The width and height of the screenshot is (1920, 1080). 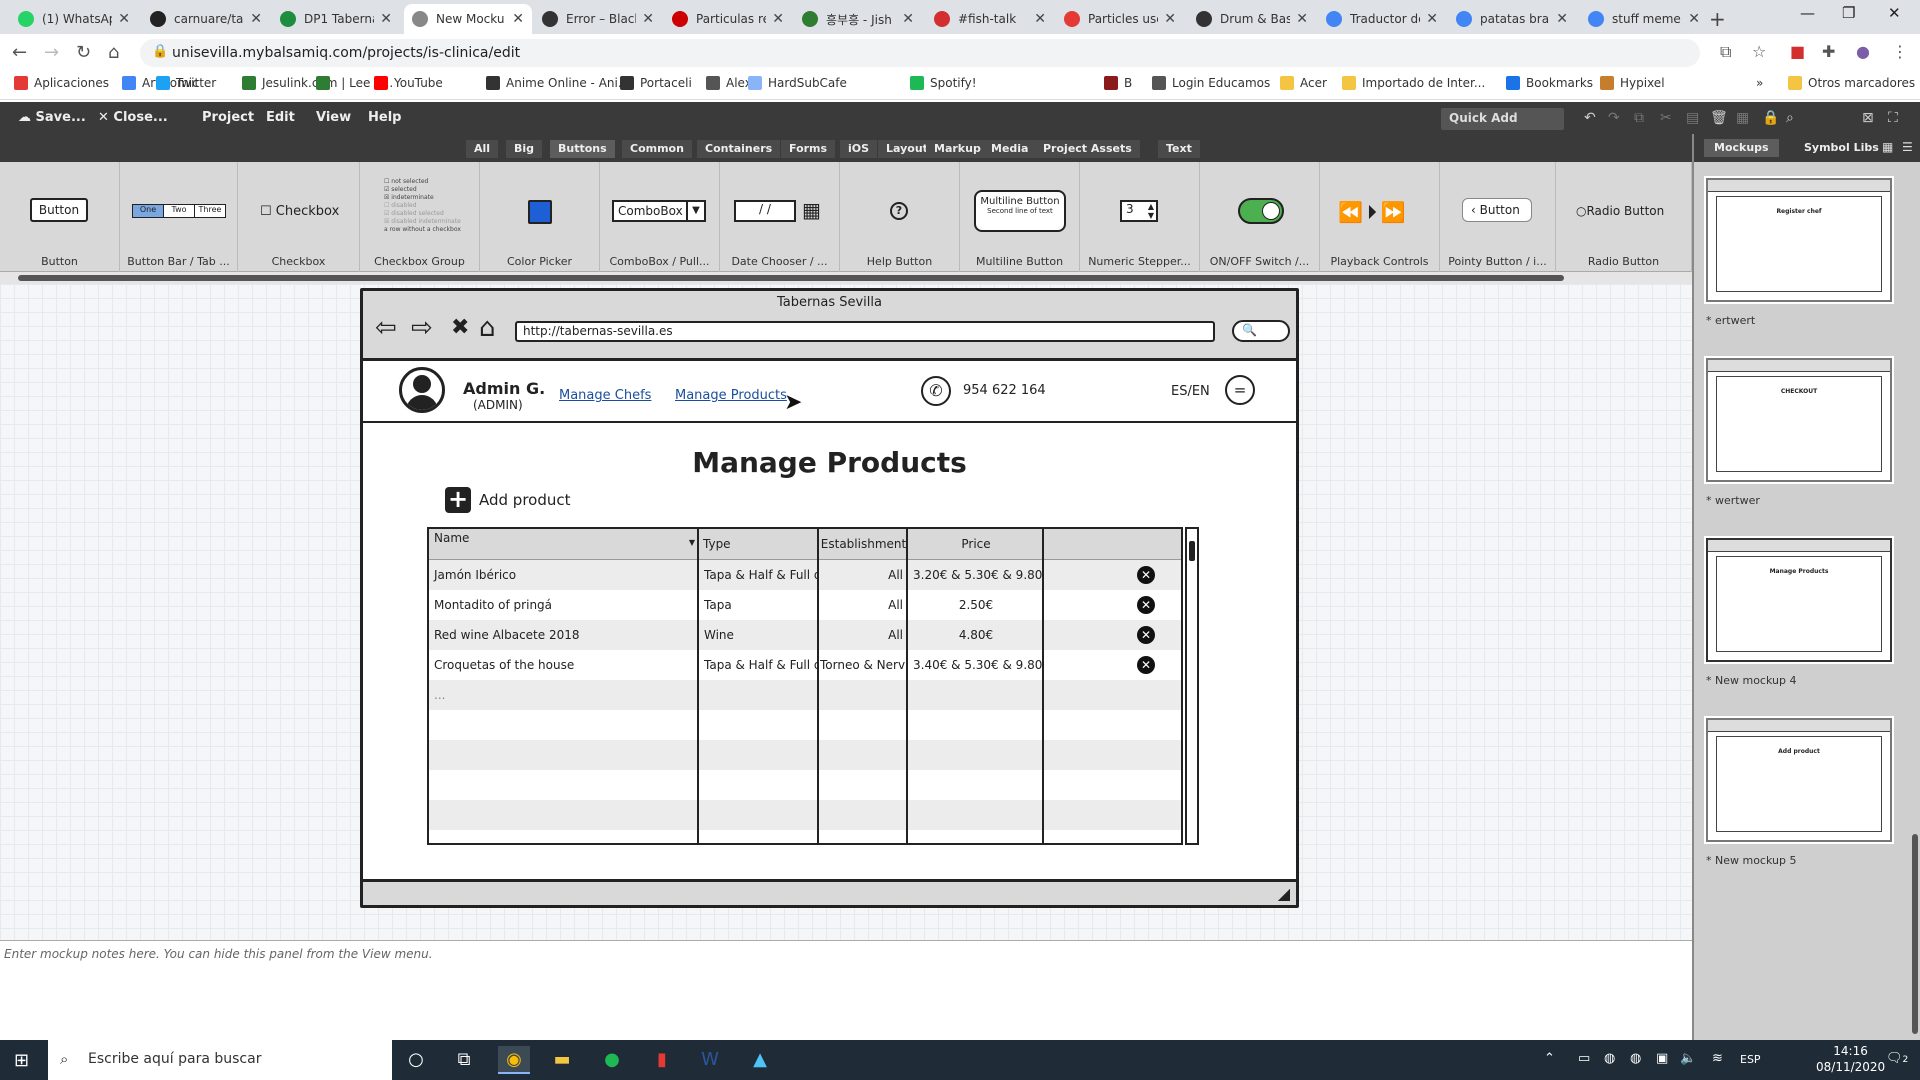 I want to click on browser-tab: Particles use ✕, so click(x=1120, y=19).